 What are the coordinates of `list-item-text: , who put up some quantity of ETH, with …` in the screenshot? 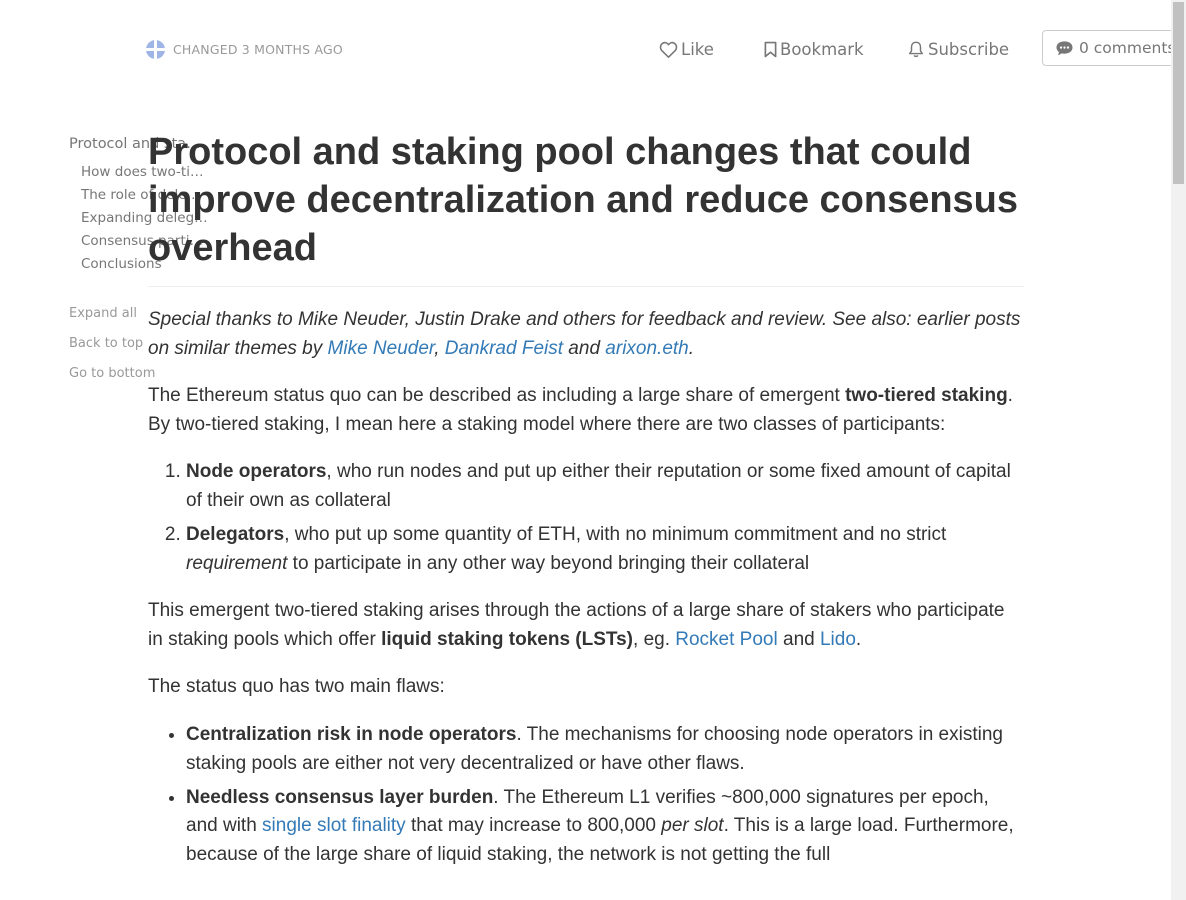 It's located at (615, 535).